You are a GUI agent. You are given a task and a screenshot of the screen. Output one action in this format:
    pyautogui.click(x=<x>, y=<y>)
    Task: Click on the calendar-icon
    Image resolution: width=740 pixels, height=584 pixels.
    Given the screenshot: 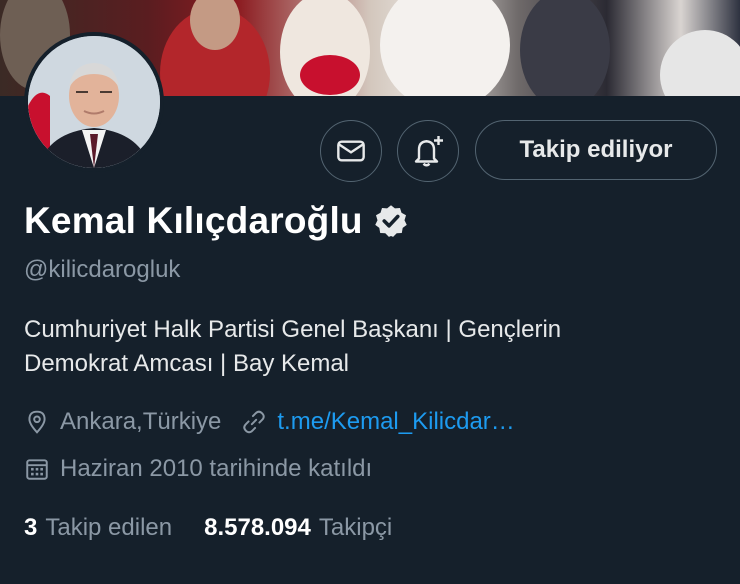 What is the action you would take?
    pyautogui.click(x=37, y=469)
    